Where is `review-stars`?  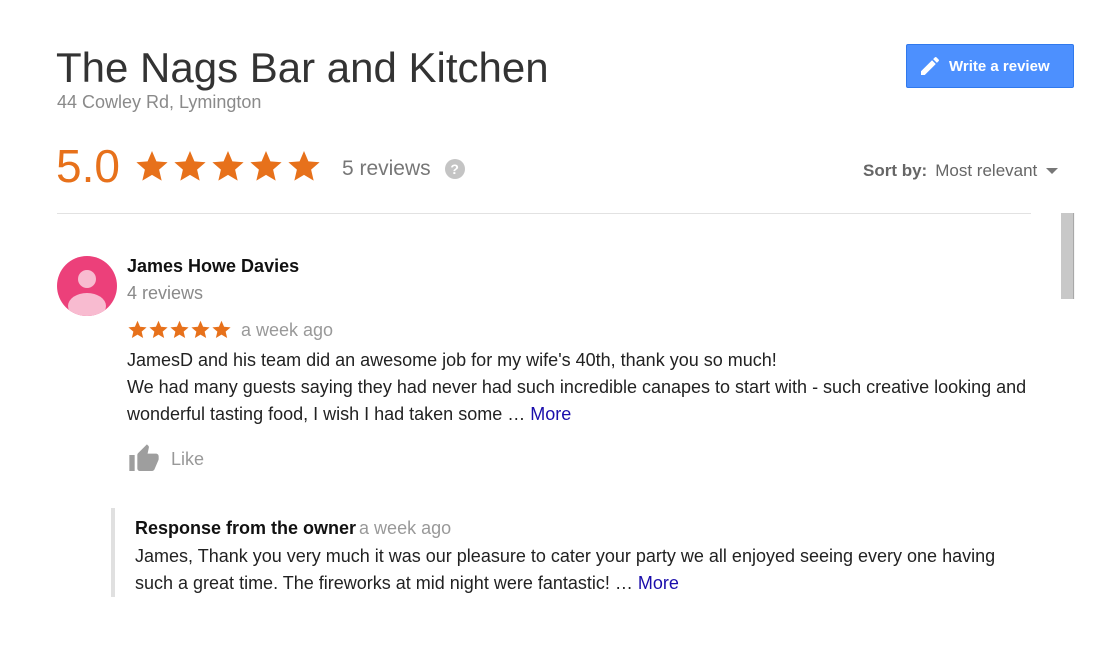 review-stars is located at coordinates (179, 329).